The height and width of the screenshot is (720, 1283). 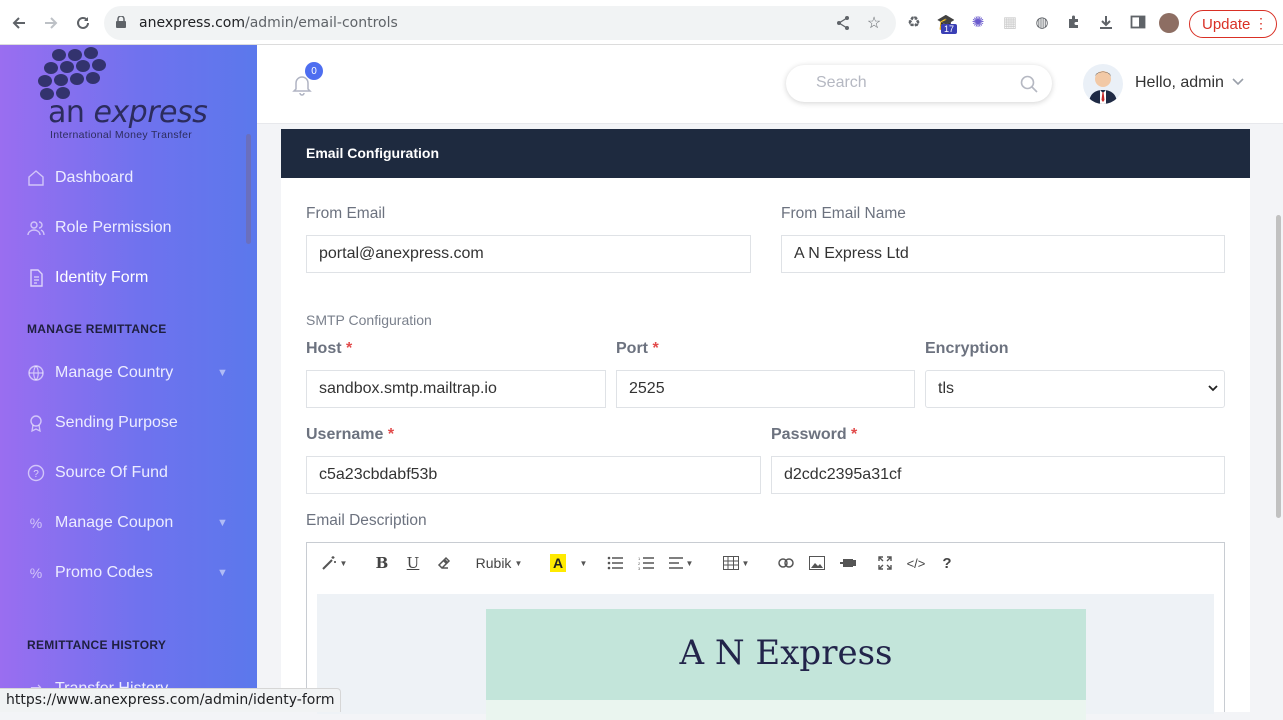 I want to click on email-description-label: Email Description, so click(x=366, y=520).